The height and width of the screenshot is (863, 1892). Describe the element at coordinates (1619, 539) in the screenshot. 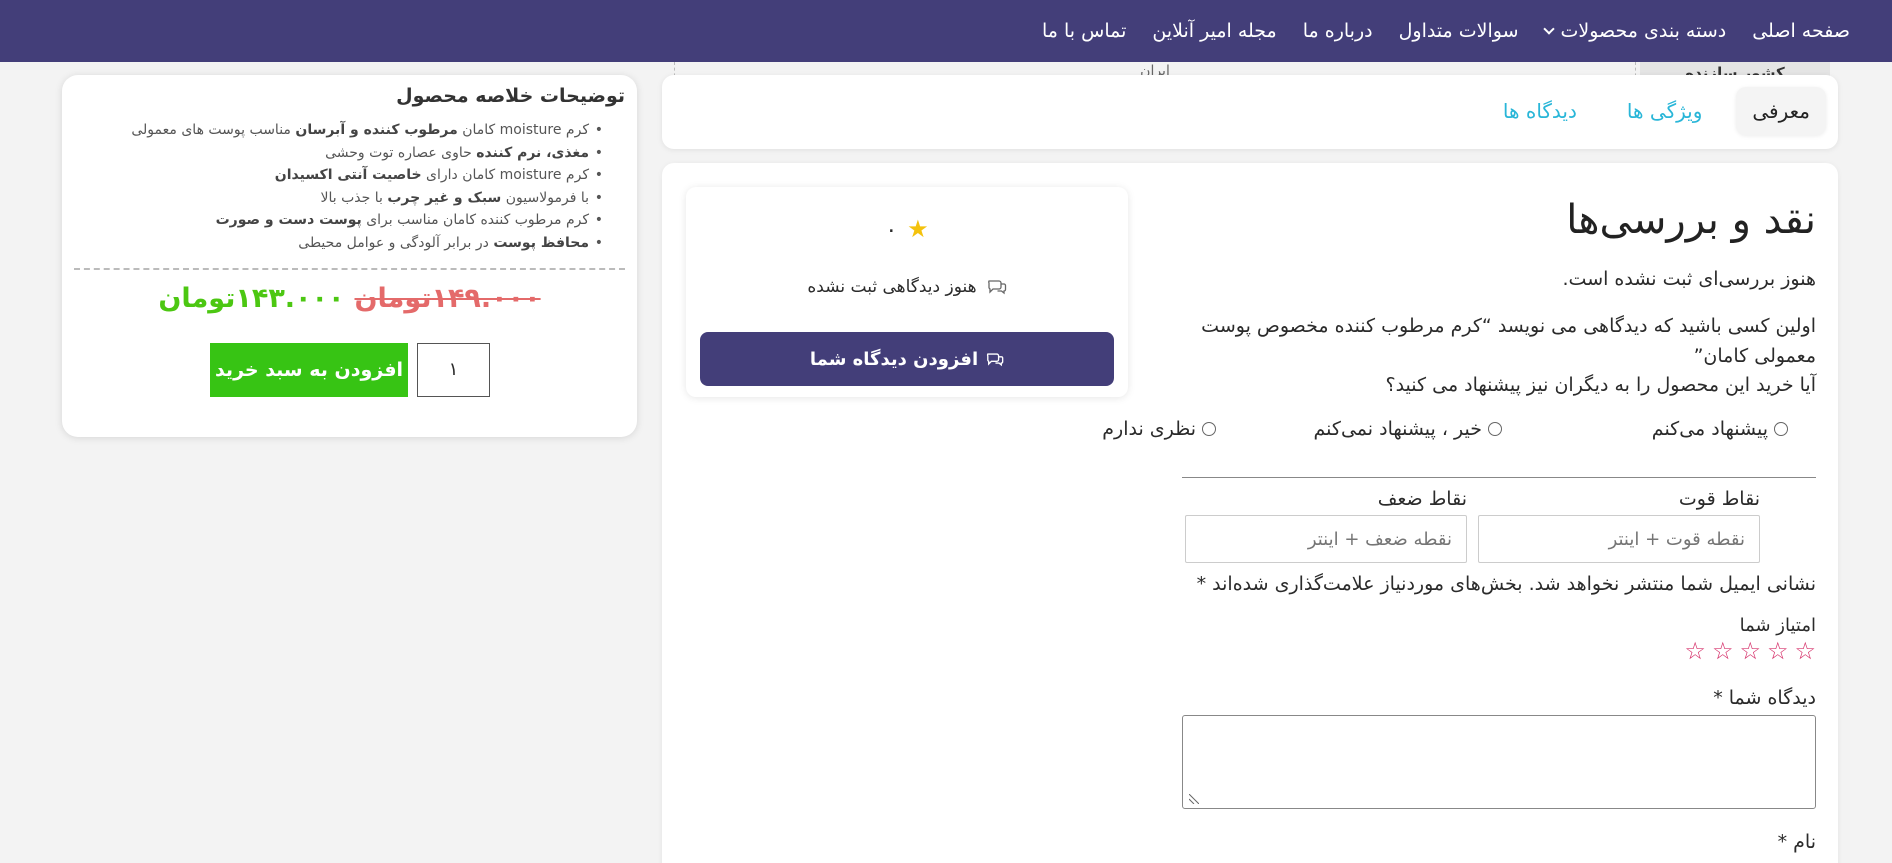

I see `pros-input` at that location.